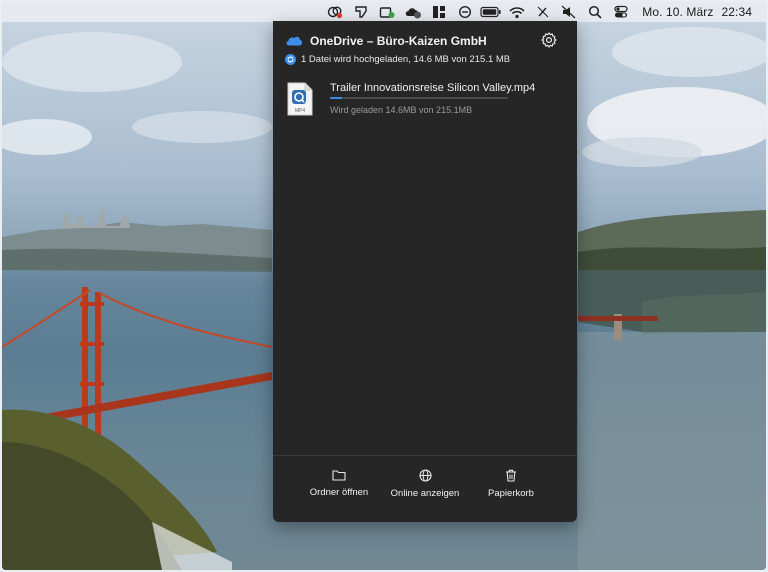 The width and height of the screenshot is (768, 572). What do you see at coordinates (336, 98) in the screenshot?
I see `upload-progress-fill` at bounding box center [336, 98].